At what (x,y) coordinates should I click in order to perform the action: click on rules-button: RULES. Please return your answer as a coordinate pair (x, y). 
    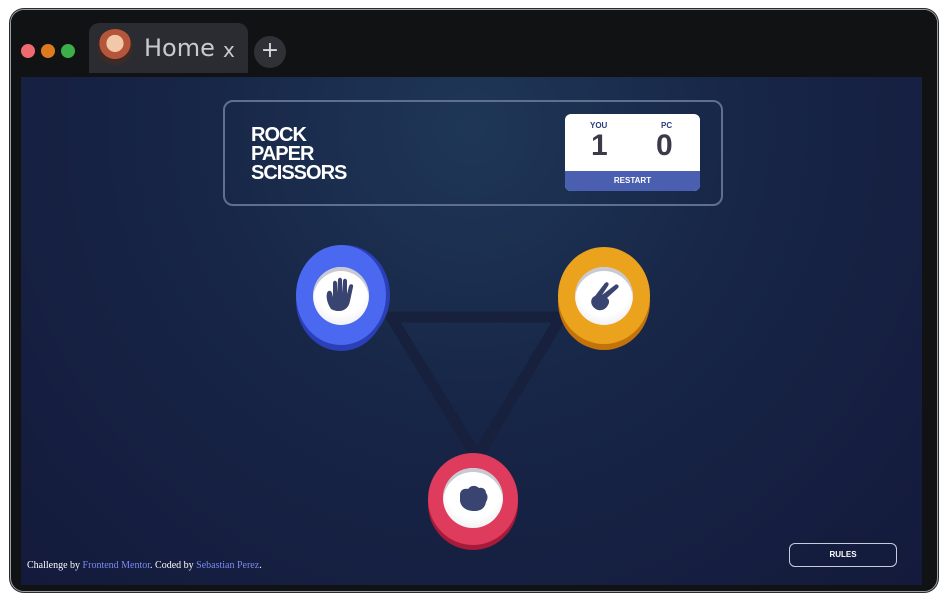
    Looking at the image, I should click on (843, 555).